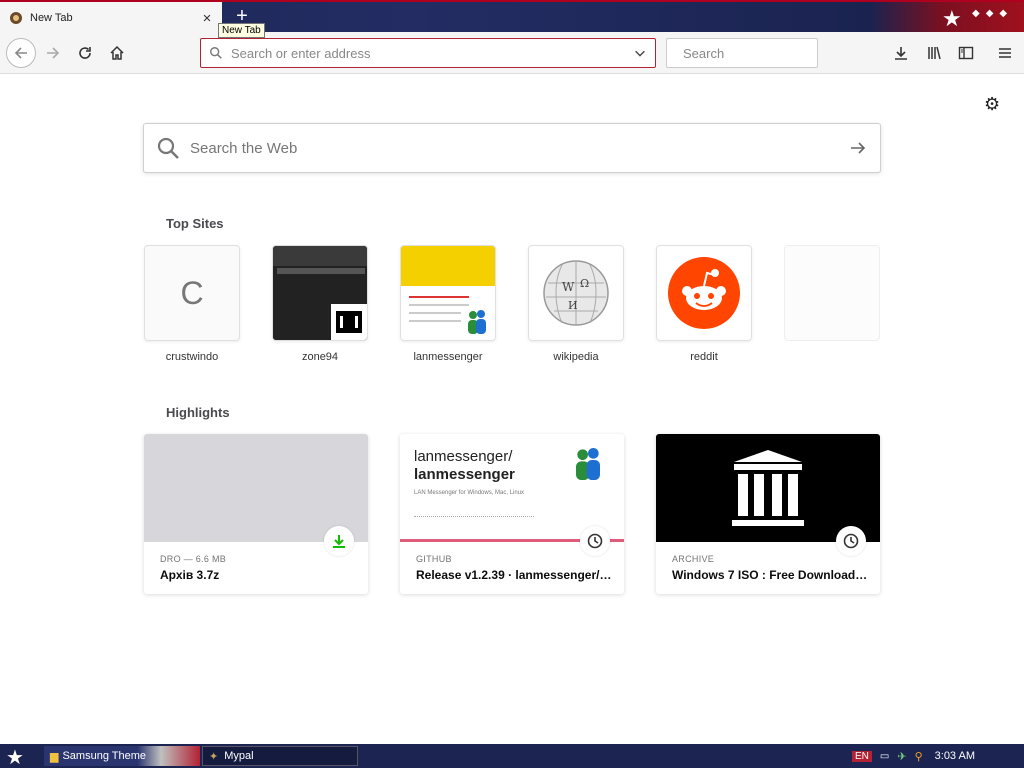 The height and width of the screenshot is (768, 1024). I want to click on top-site-wikipedia: W Ω И wikipedia, so click(576, 304).